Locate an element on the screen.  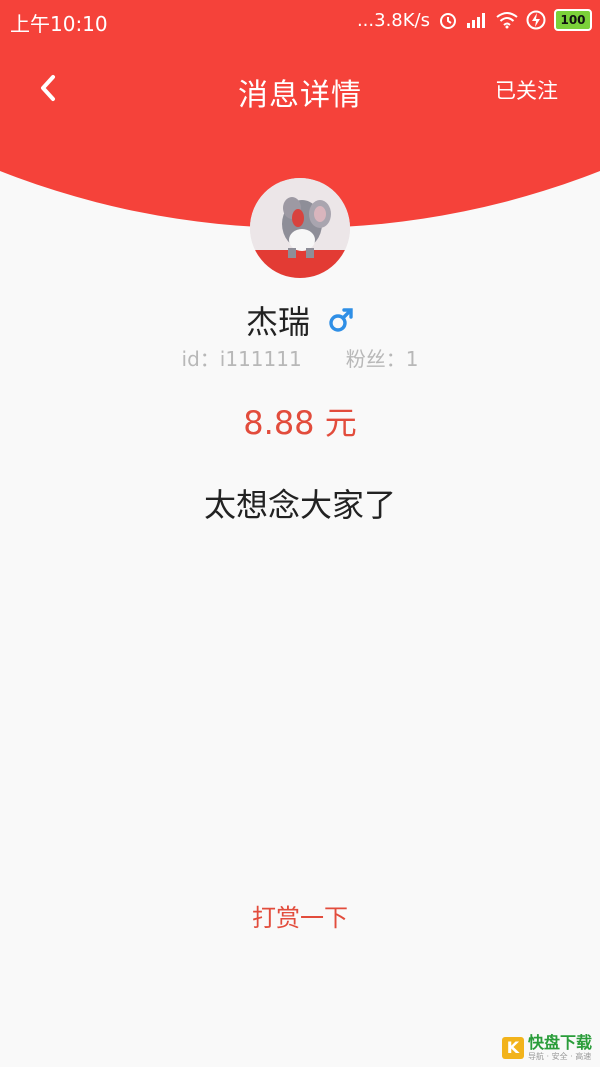
tip-button: 打赏一下 is located at coordinates (300, 915).